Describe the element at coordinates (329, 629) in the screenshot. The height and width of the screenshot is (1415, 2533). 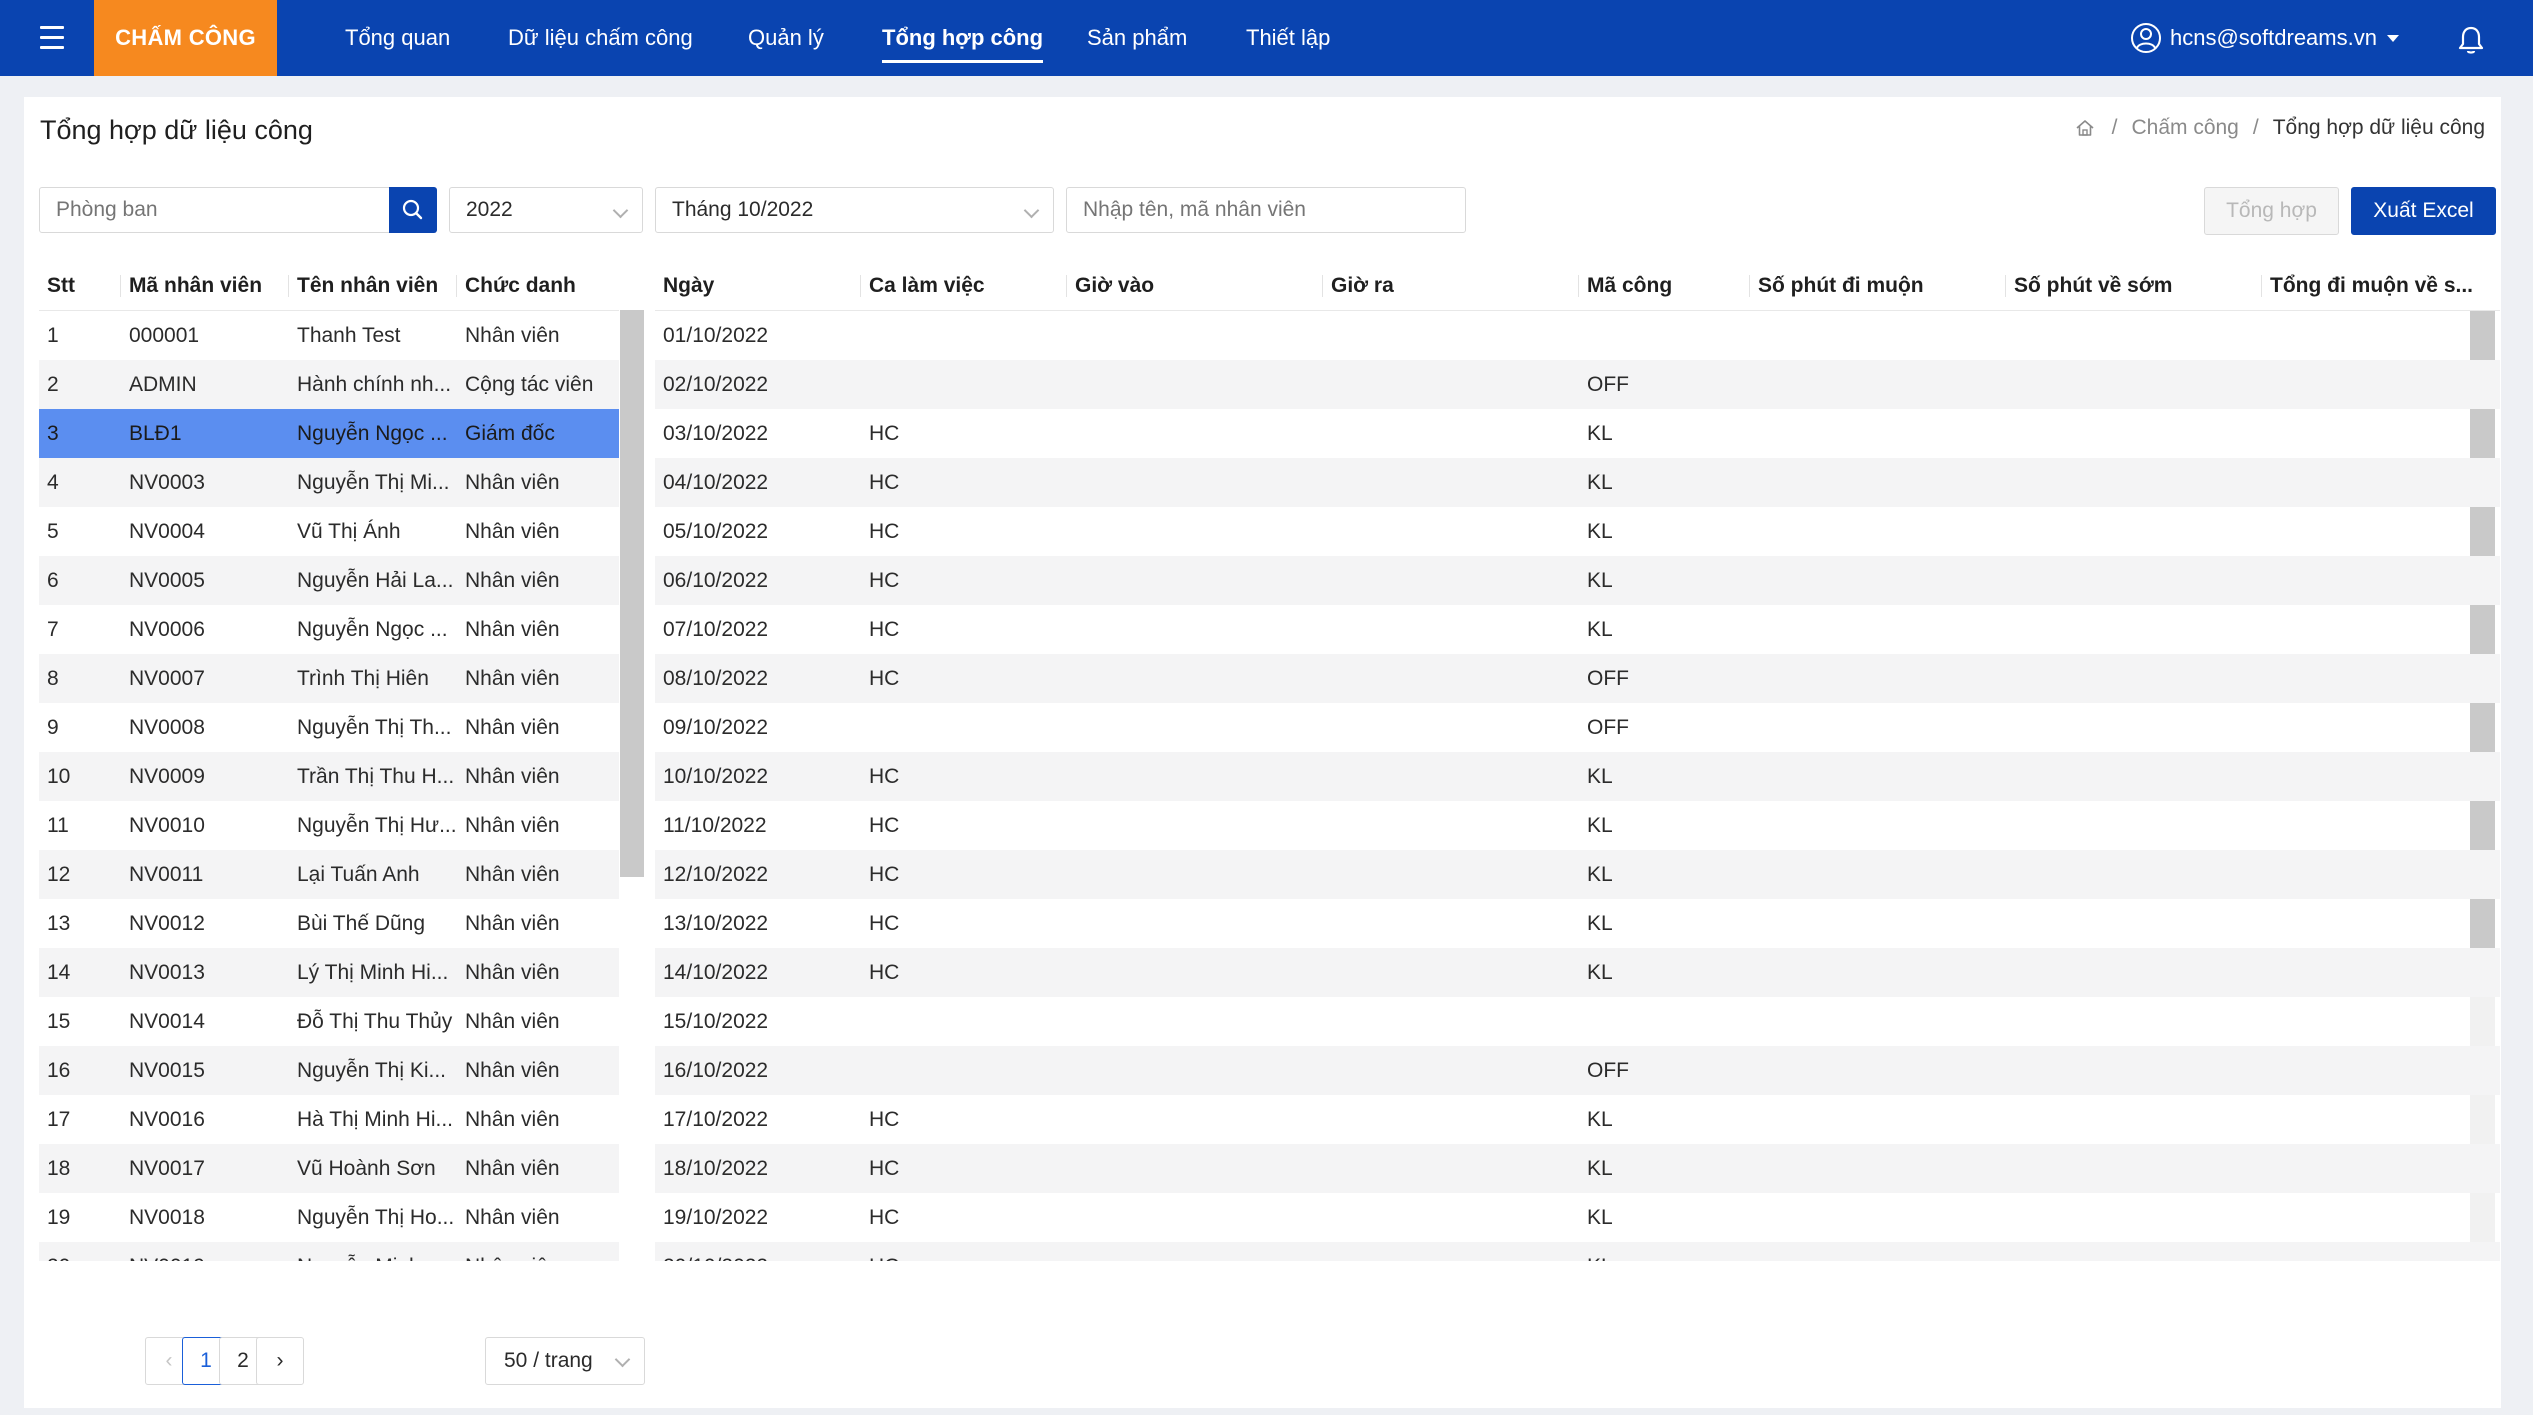
I see `employee-row: 7 NV0006 Nguyễn Ngọc ... Nhân viên` at that location.